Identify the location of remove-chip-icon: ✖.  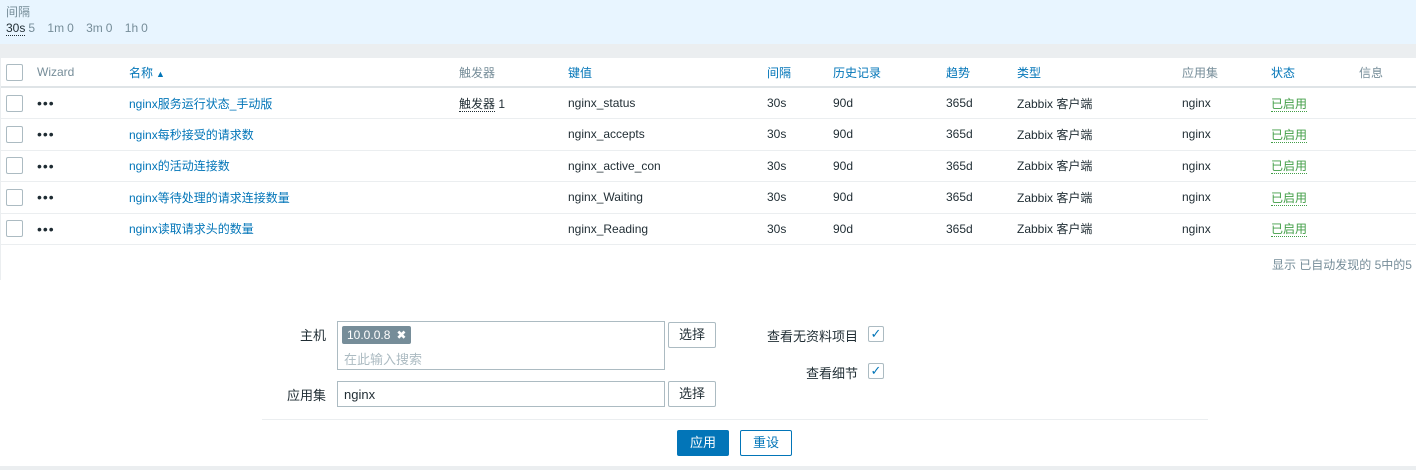
(401, 335).